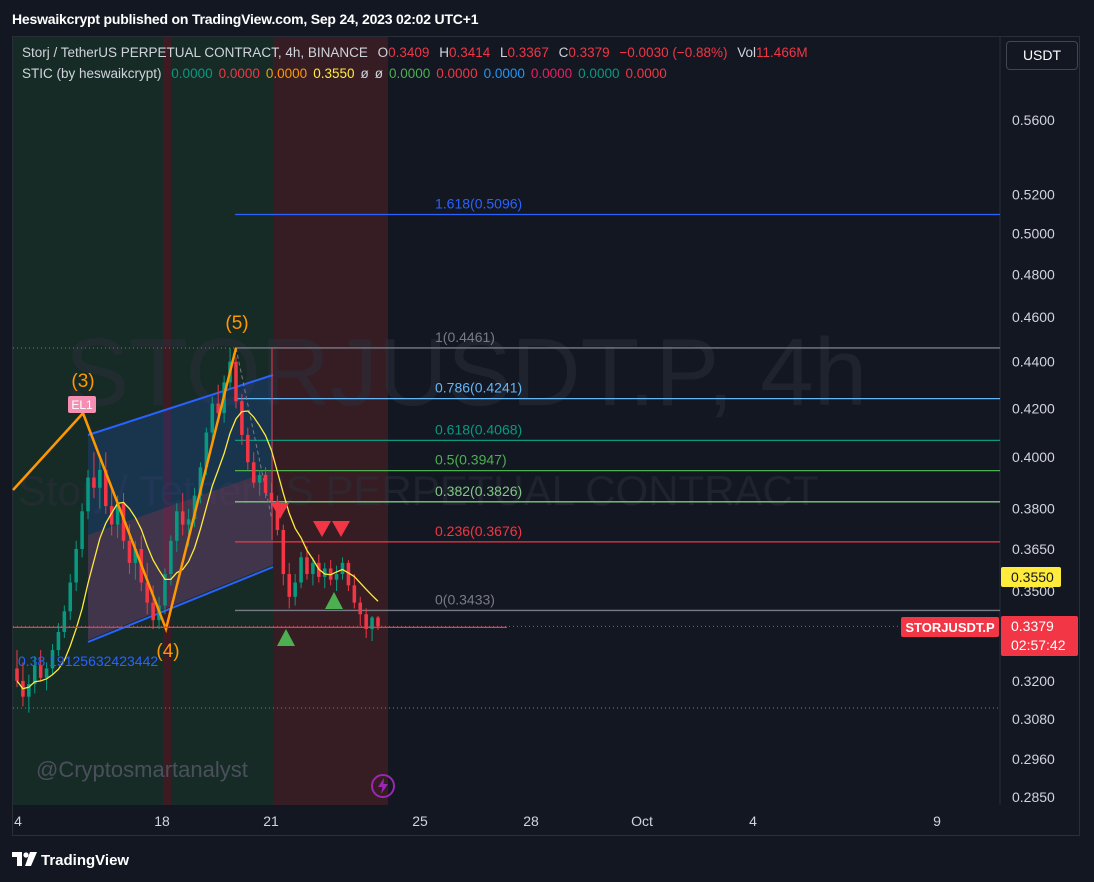 The image size is (1094, 882). Describe the element at coordinates (1033, 759) in the screenshot. I see `y-tick-label: 0.2960` at that location.